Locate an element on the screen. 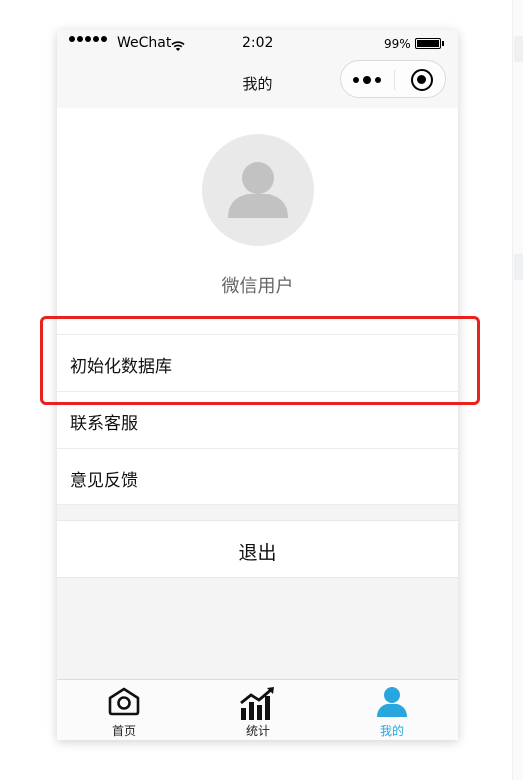  menu-item-label: 联系客服 is located at coordinates (104, 424).